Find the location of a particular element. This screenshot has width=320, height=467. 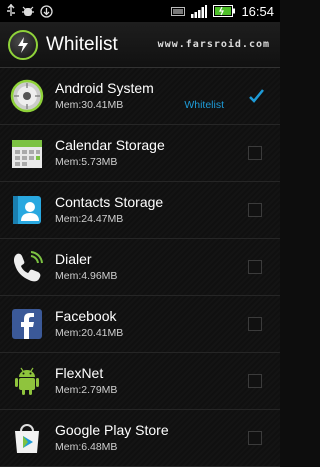

list-item-contacts-storage: Contacts Storage Mem:24.47MB is located at coordinates (140, 210).